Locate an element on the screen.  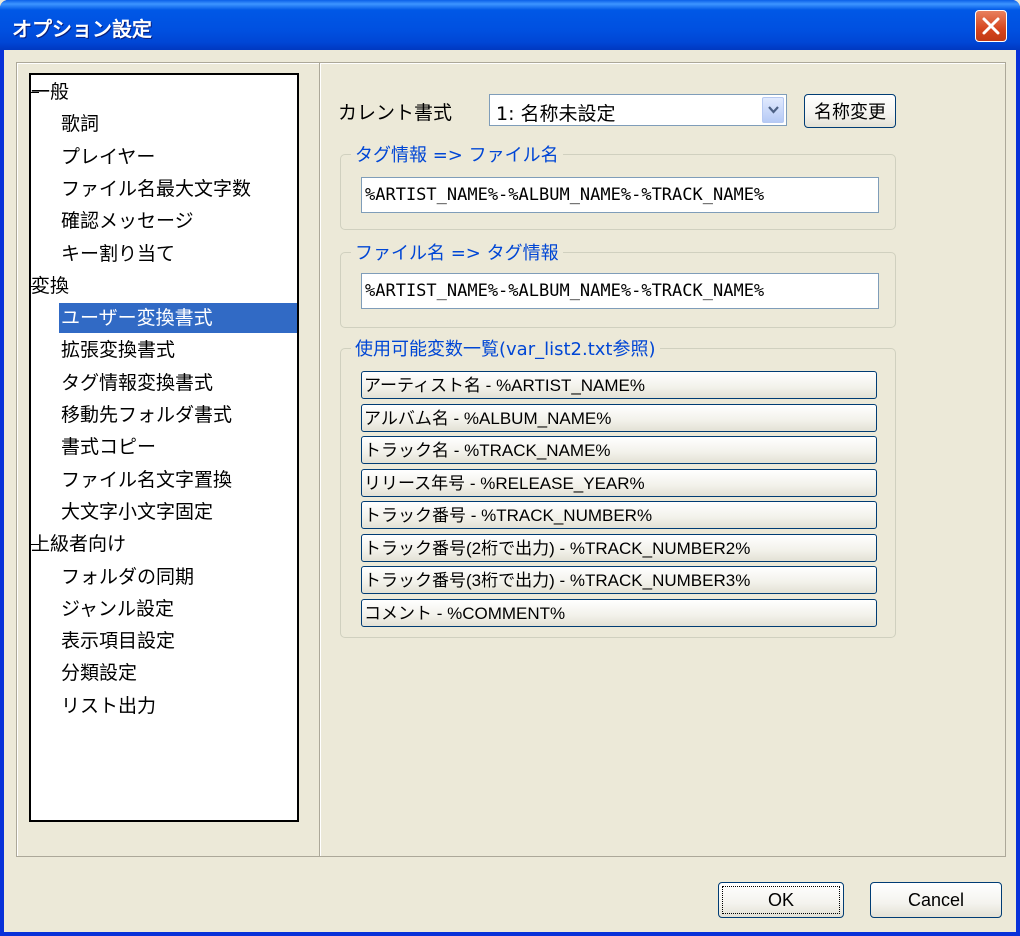
tree-item: リスト出力 is located at coordinates (108, 706).